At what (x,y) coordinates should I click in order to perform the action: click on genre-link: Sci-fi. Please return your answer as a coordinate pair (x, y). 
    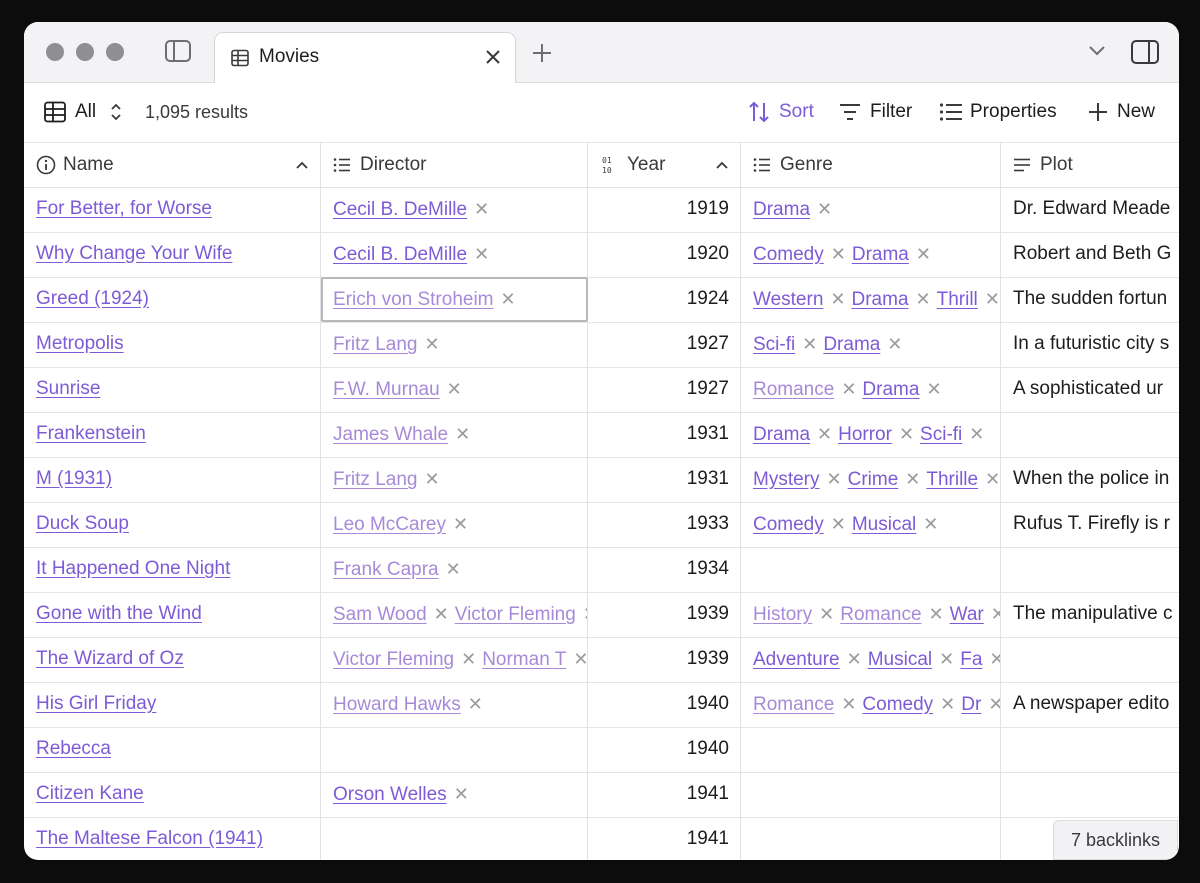
    Looking at the image, I should click on (774, 344).